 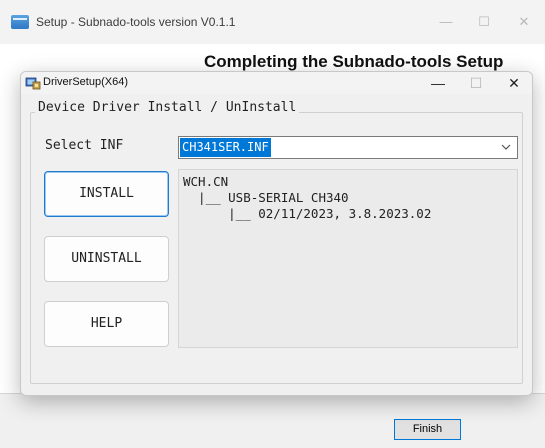 What do you see at coordinates (514, 83) in the screenshot?
I see `dialog-close-icon: ✕` at bounding box center [514, 83].